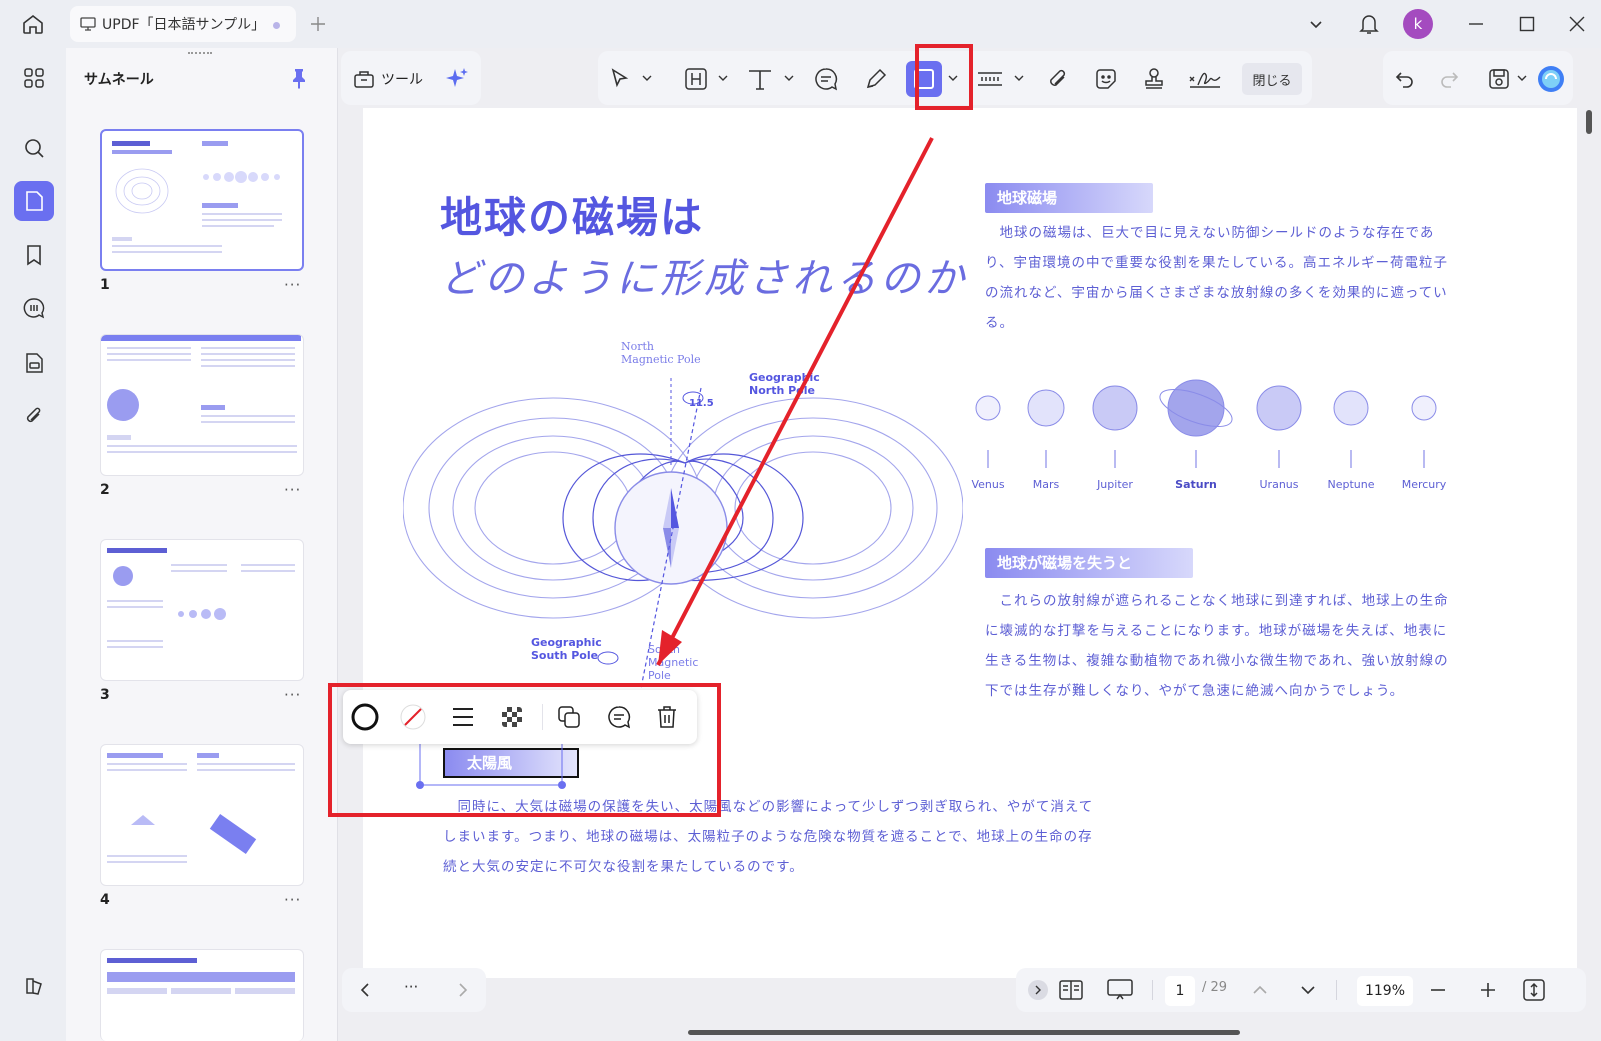 The width and height of the screenshot is (1601, 1041). I want to click on tools-label: ツール, so click(402, 80).